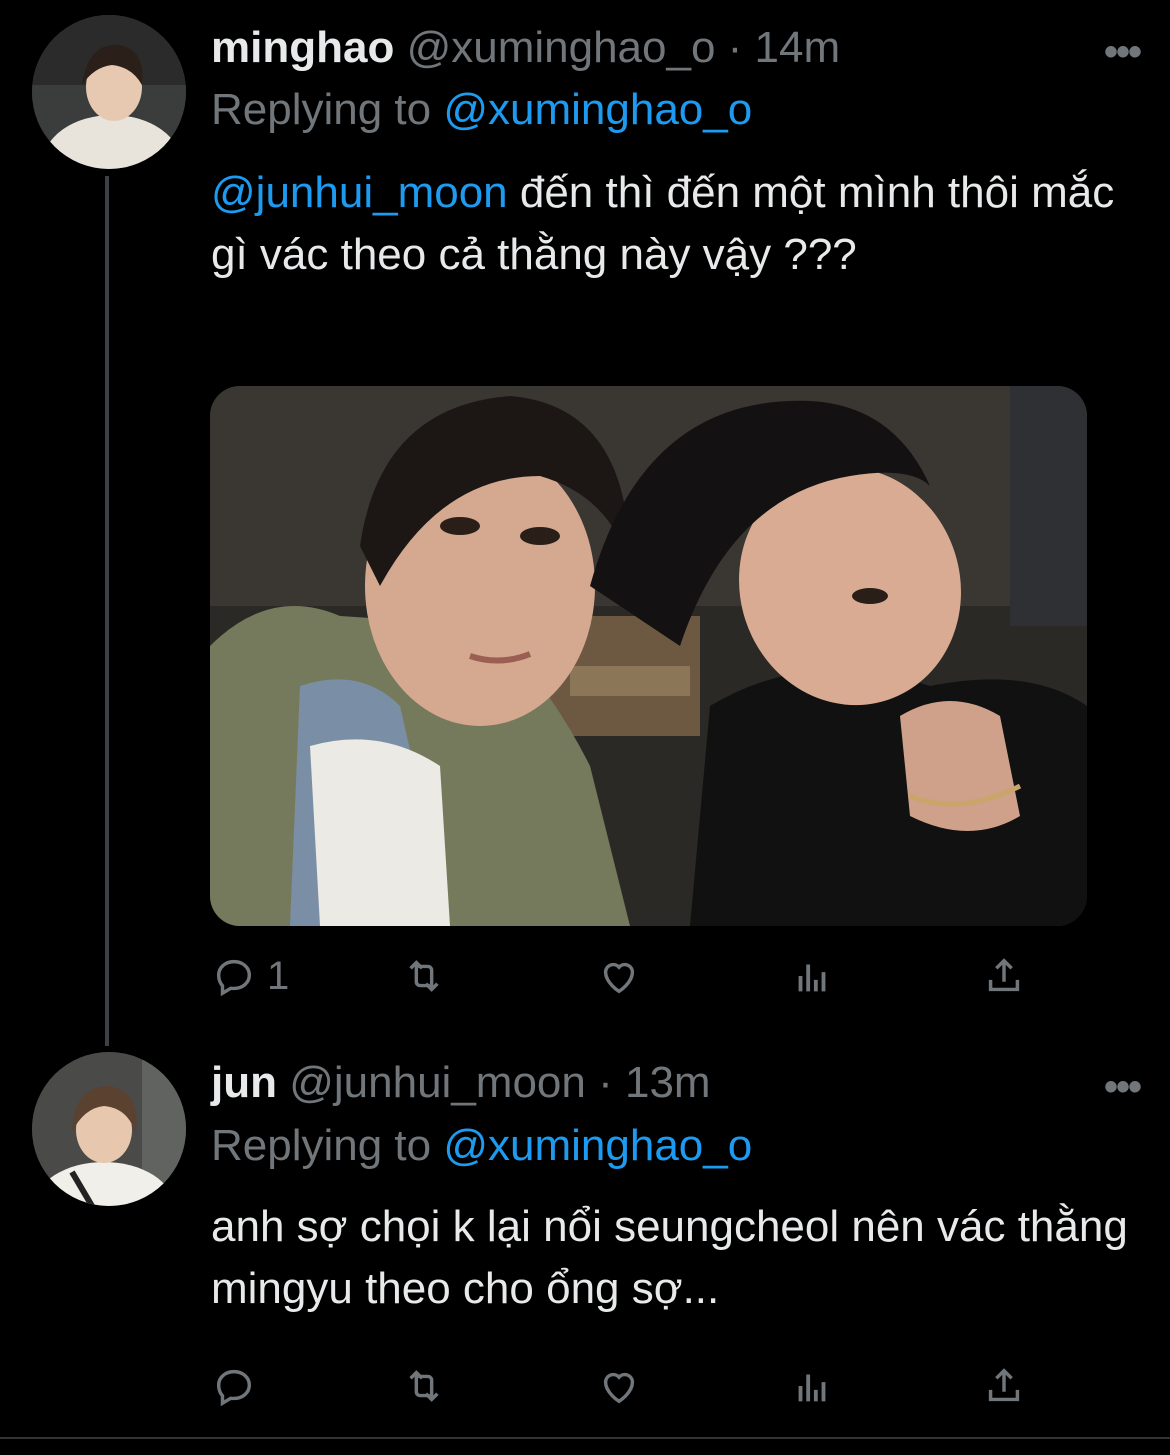  I want to click on like-icon, so click(619, 1388).